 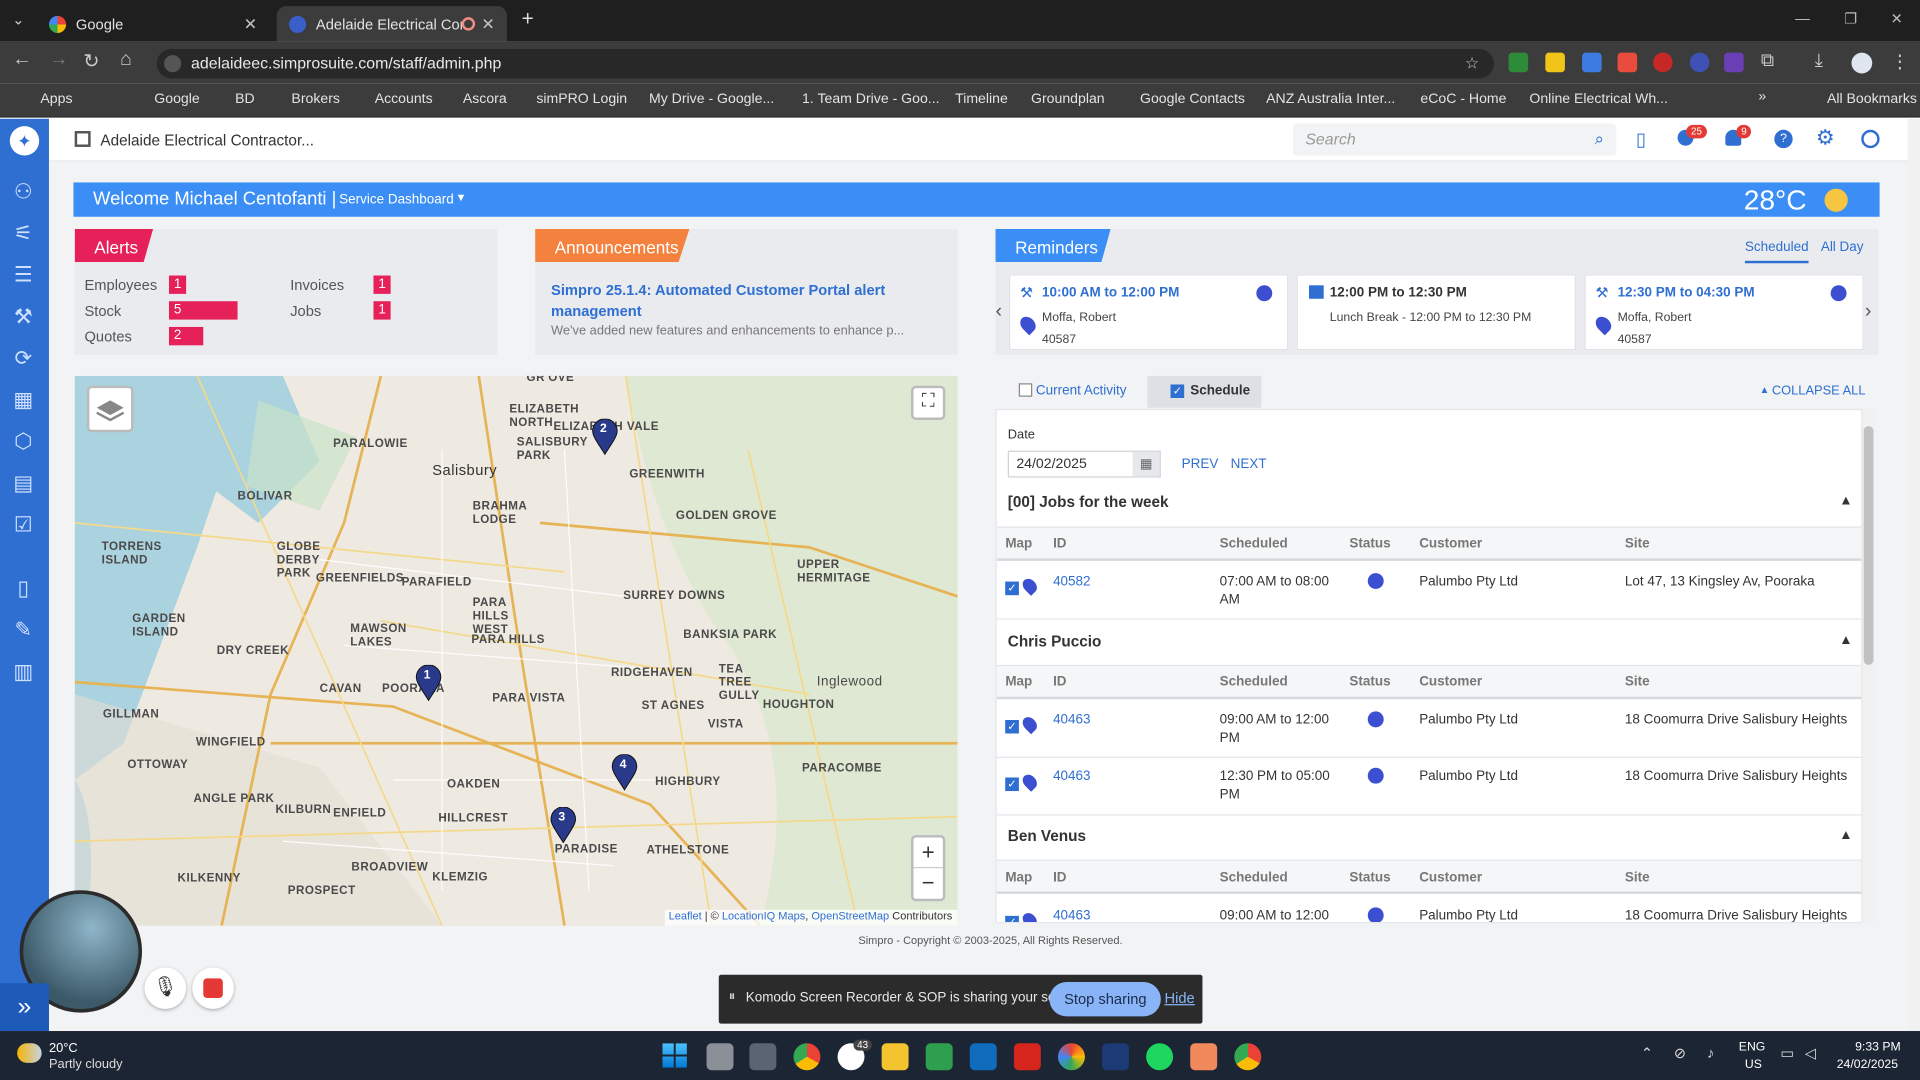 What do you see at coordinates (1025, 390) in the screenshot?
I see `current-activity-checkbox` at bounding box center [1025, 390].